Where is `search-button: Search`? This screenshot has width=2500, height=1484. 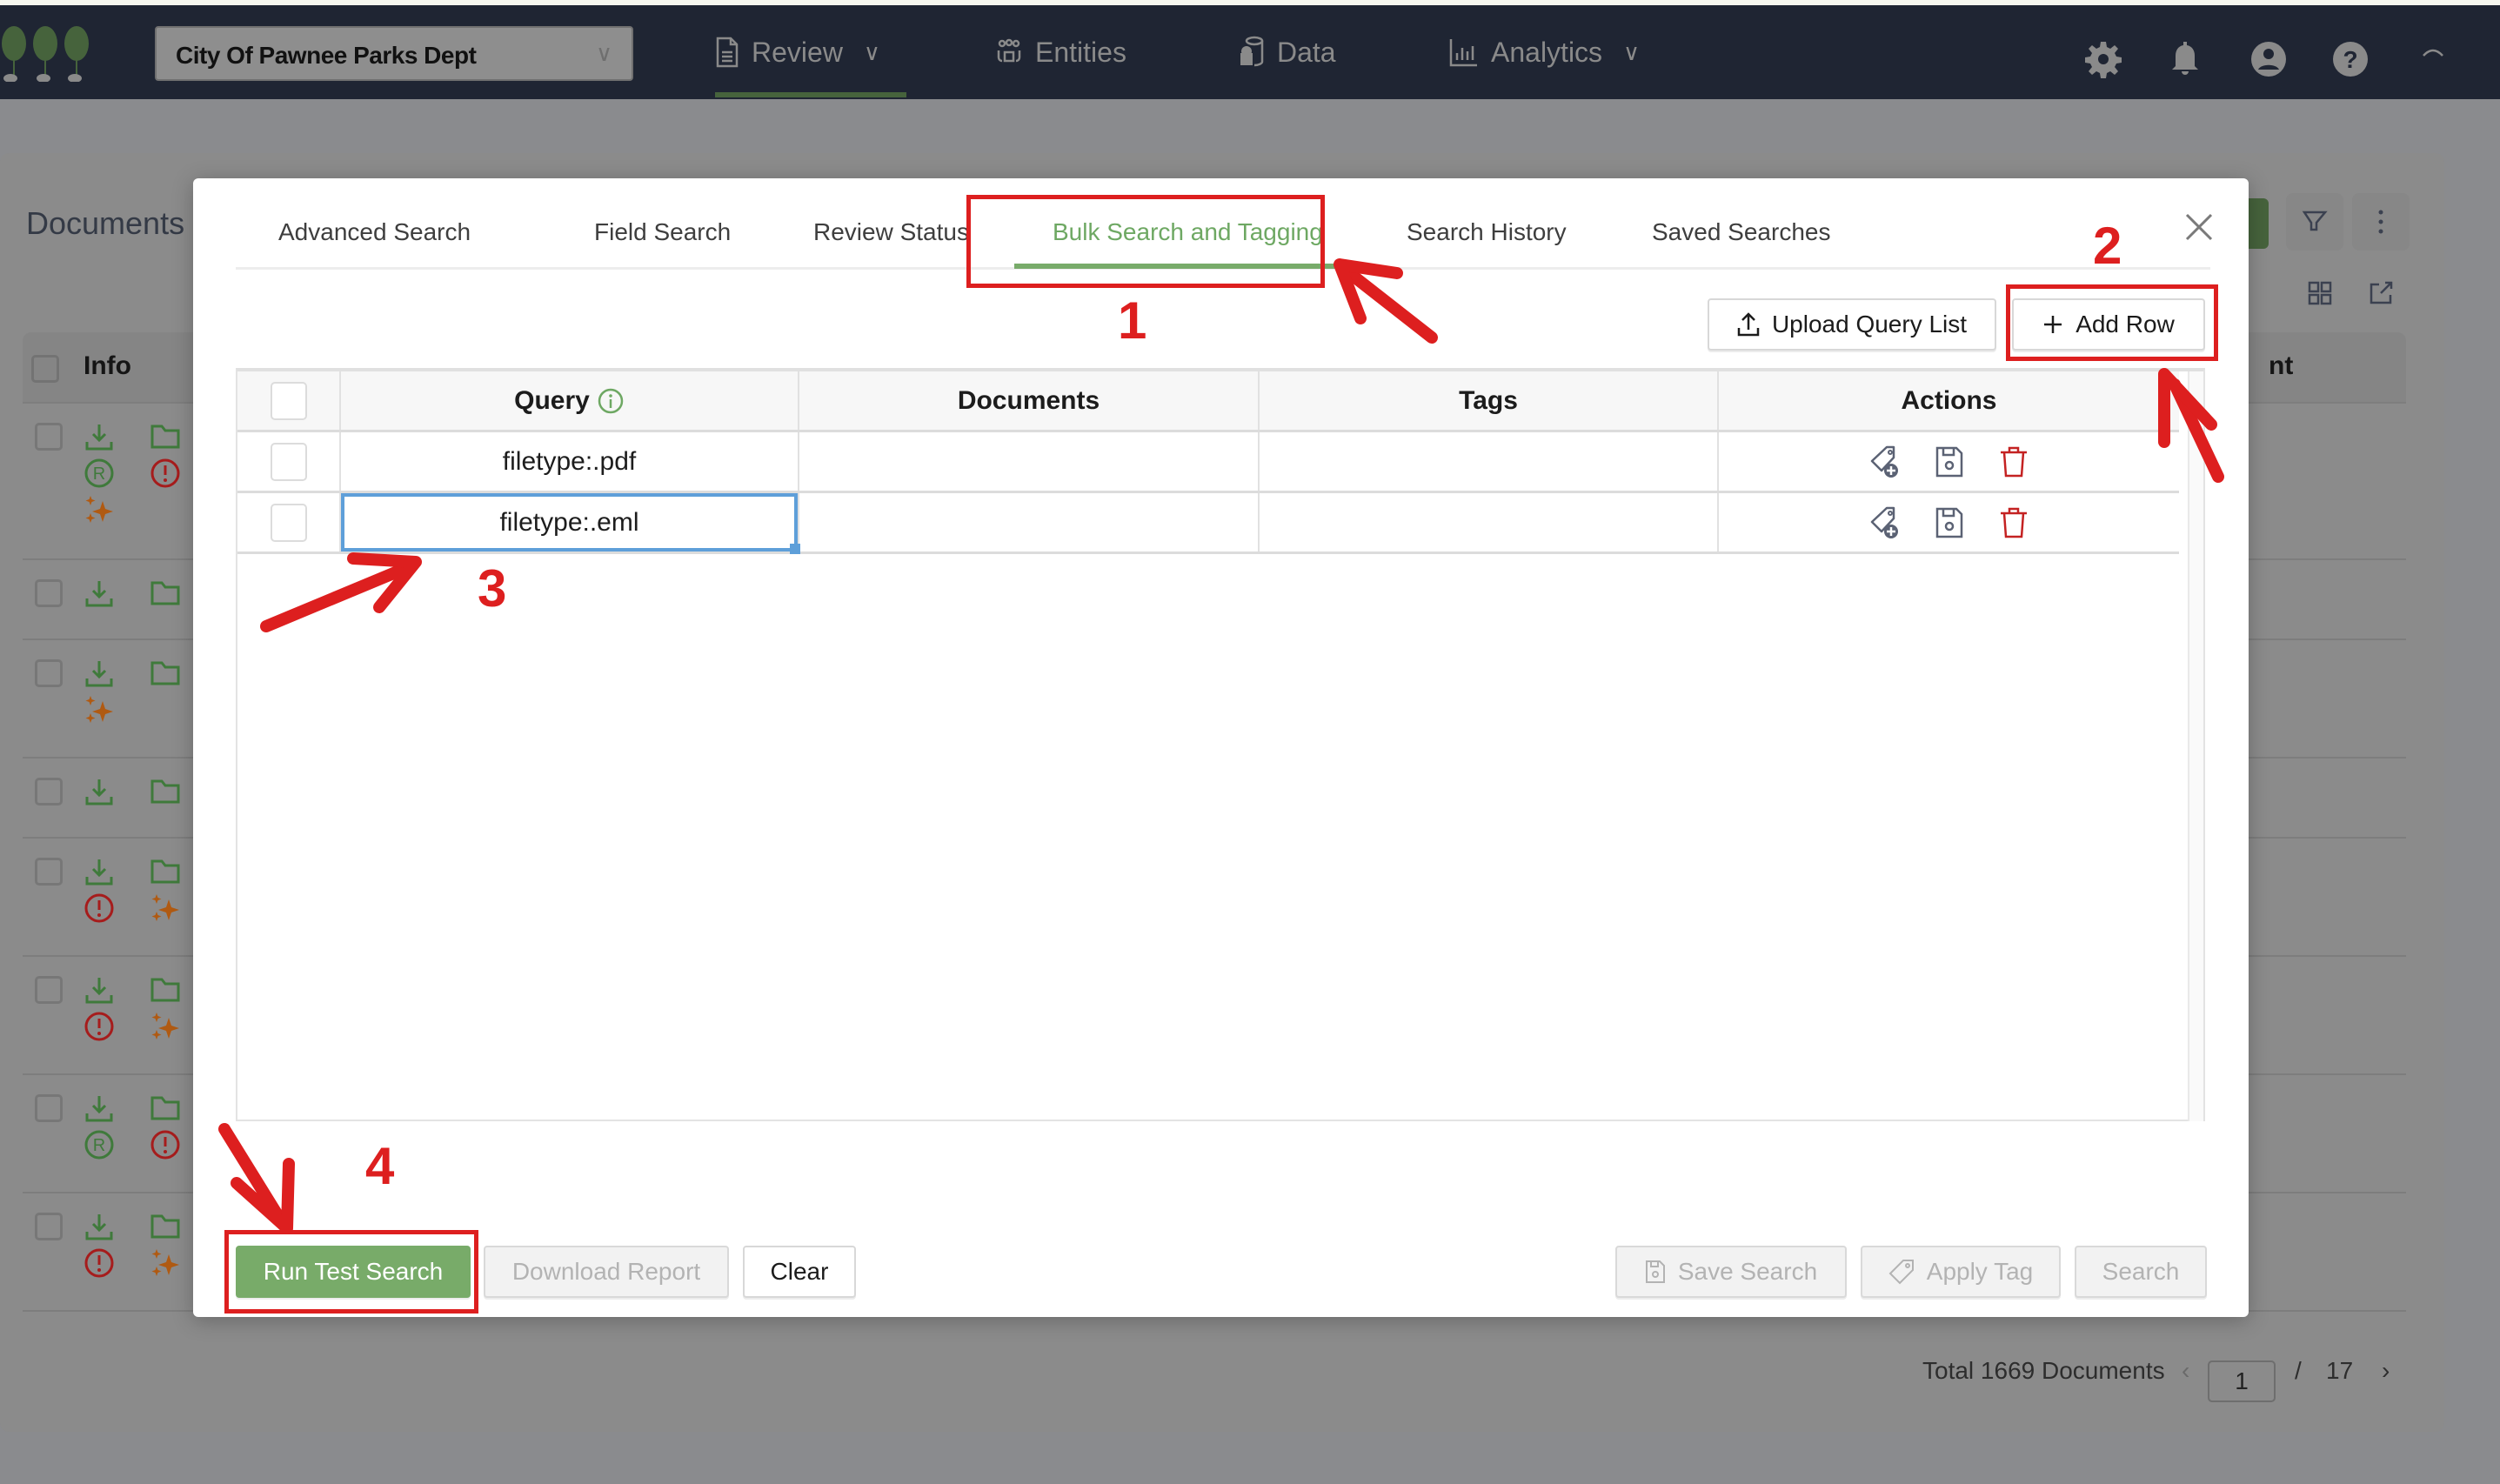
search-button: Search is located at coordinates (2141, 1272).